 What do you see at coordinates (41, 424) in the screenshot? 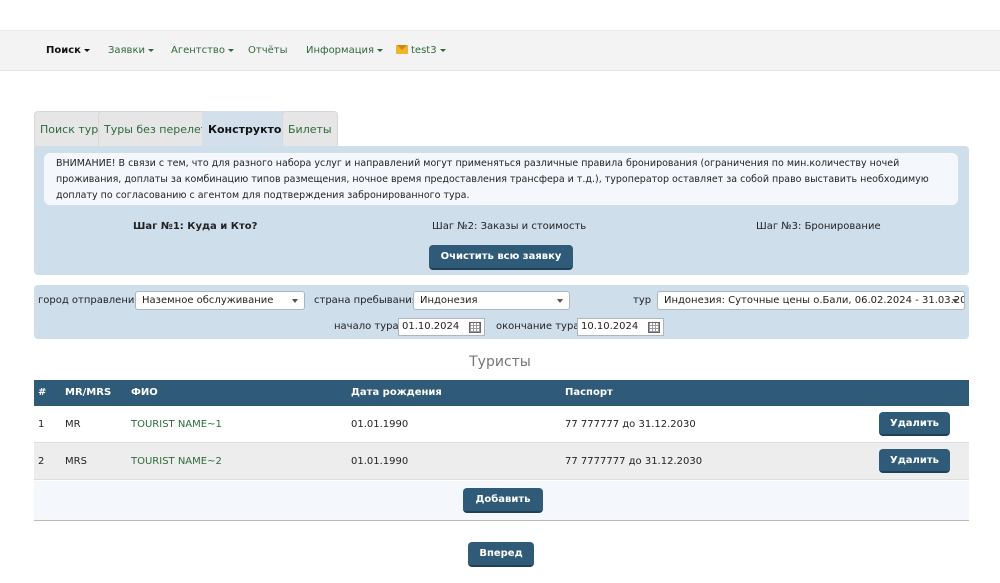
I see `row-num: 1` at bounding box center [41, 424].